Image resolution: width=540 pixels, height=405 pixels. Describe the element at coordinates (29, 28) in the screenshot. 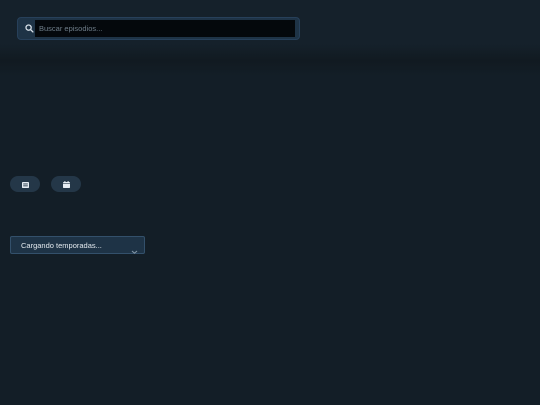

I see `search-icon` at that location.